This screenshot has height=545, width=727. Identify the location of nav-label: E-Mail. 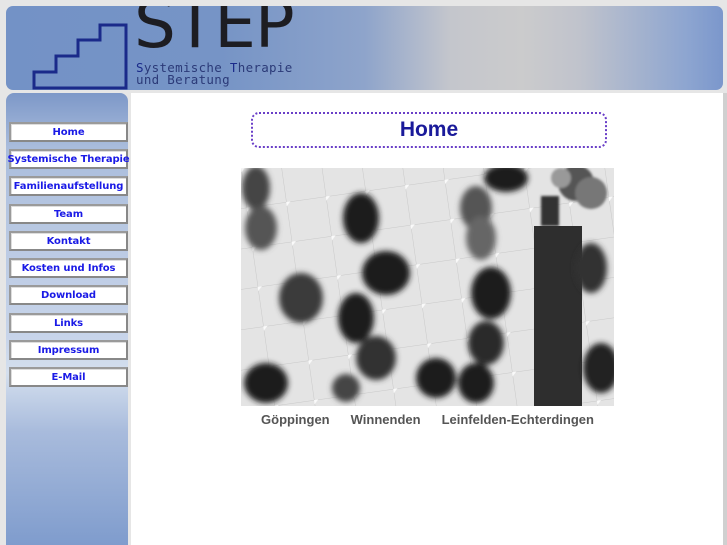
(68, 377).